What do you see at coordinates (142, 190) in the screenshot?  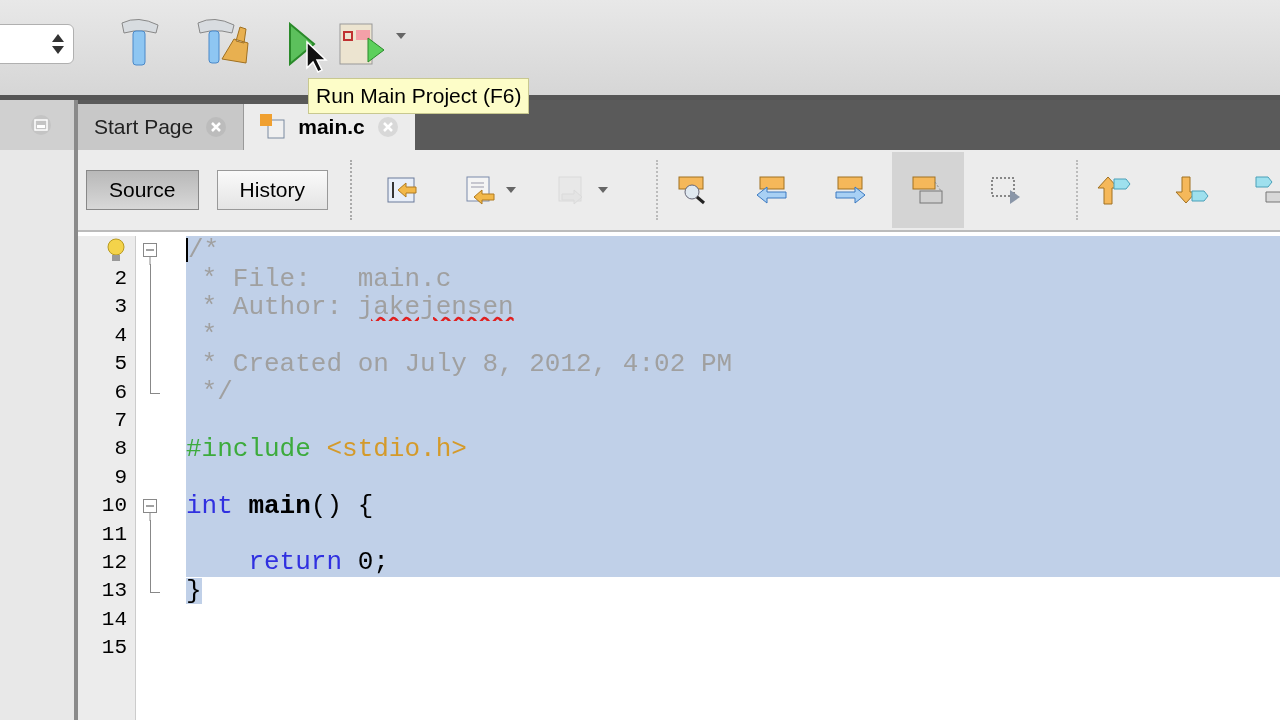 I see `view-toggle-button: Source` at bounding box center [142, 190].